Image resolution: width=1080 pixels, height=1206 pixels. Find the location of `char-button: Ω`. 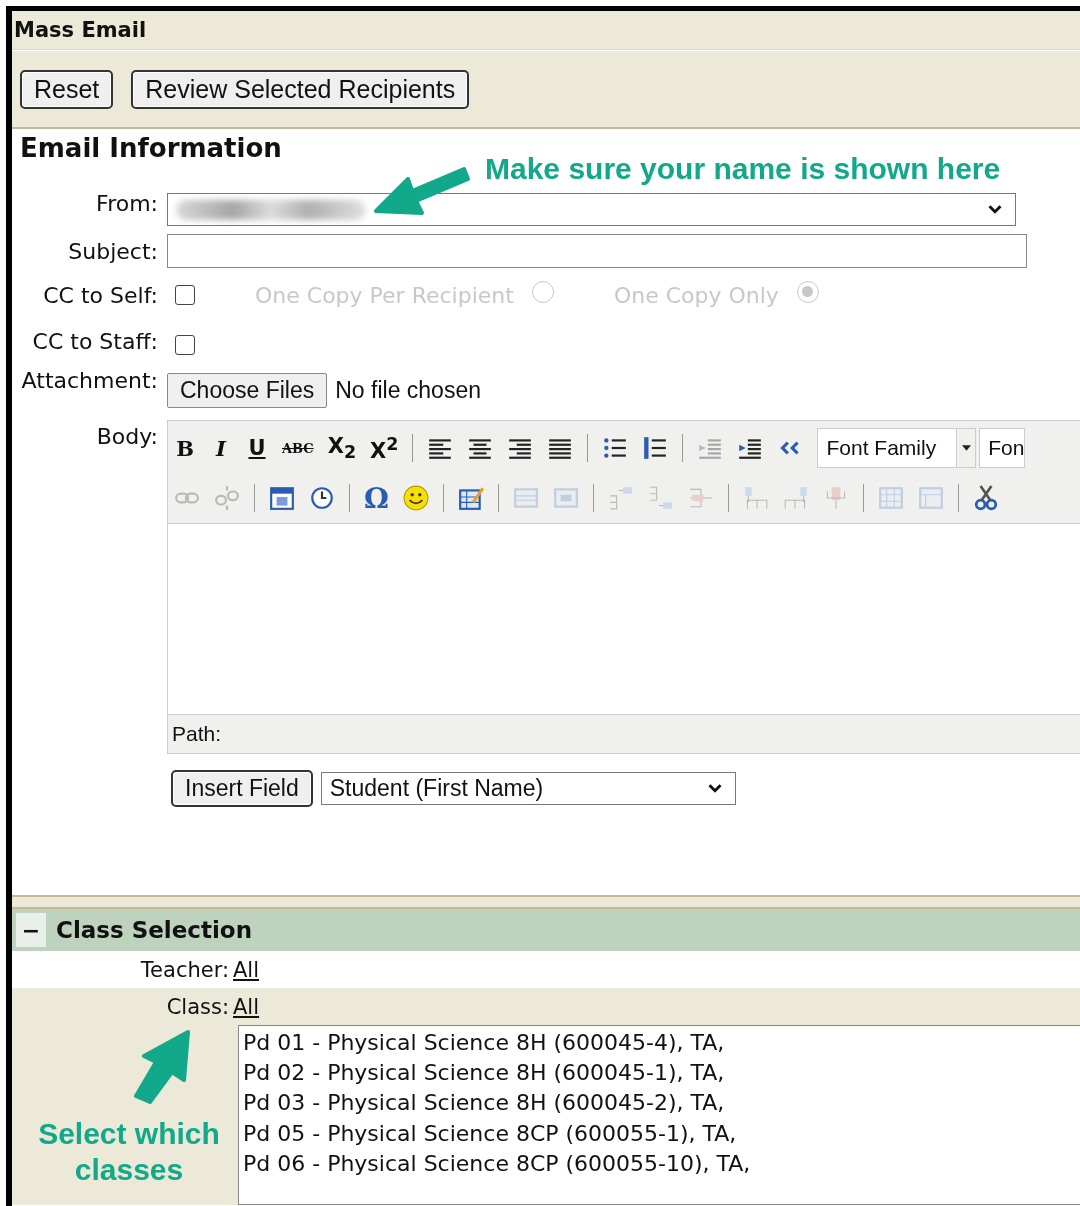

char-button: Ω is located at coordinates (376, 498).